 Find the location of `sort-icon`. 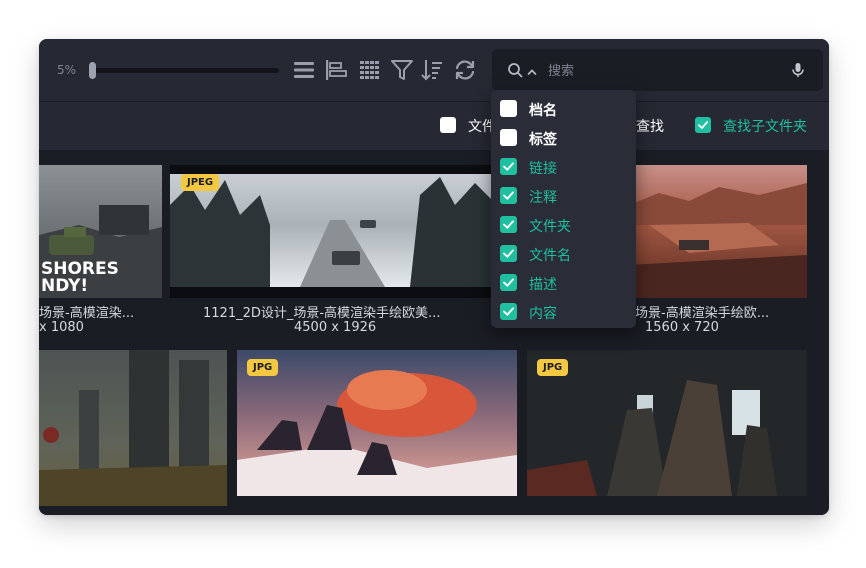

sort-icon is located at coordinates (432, 70).